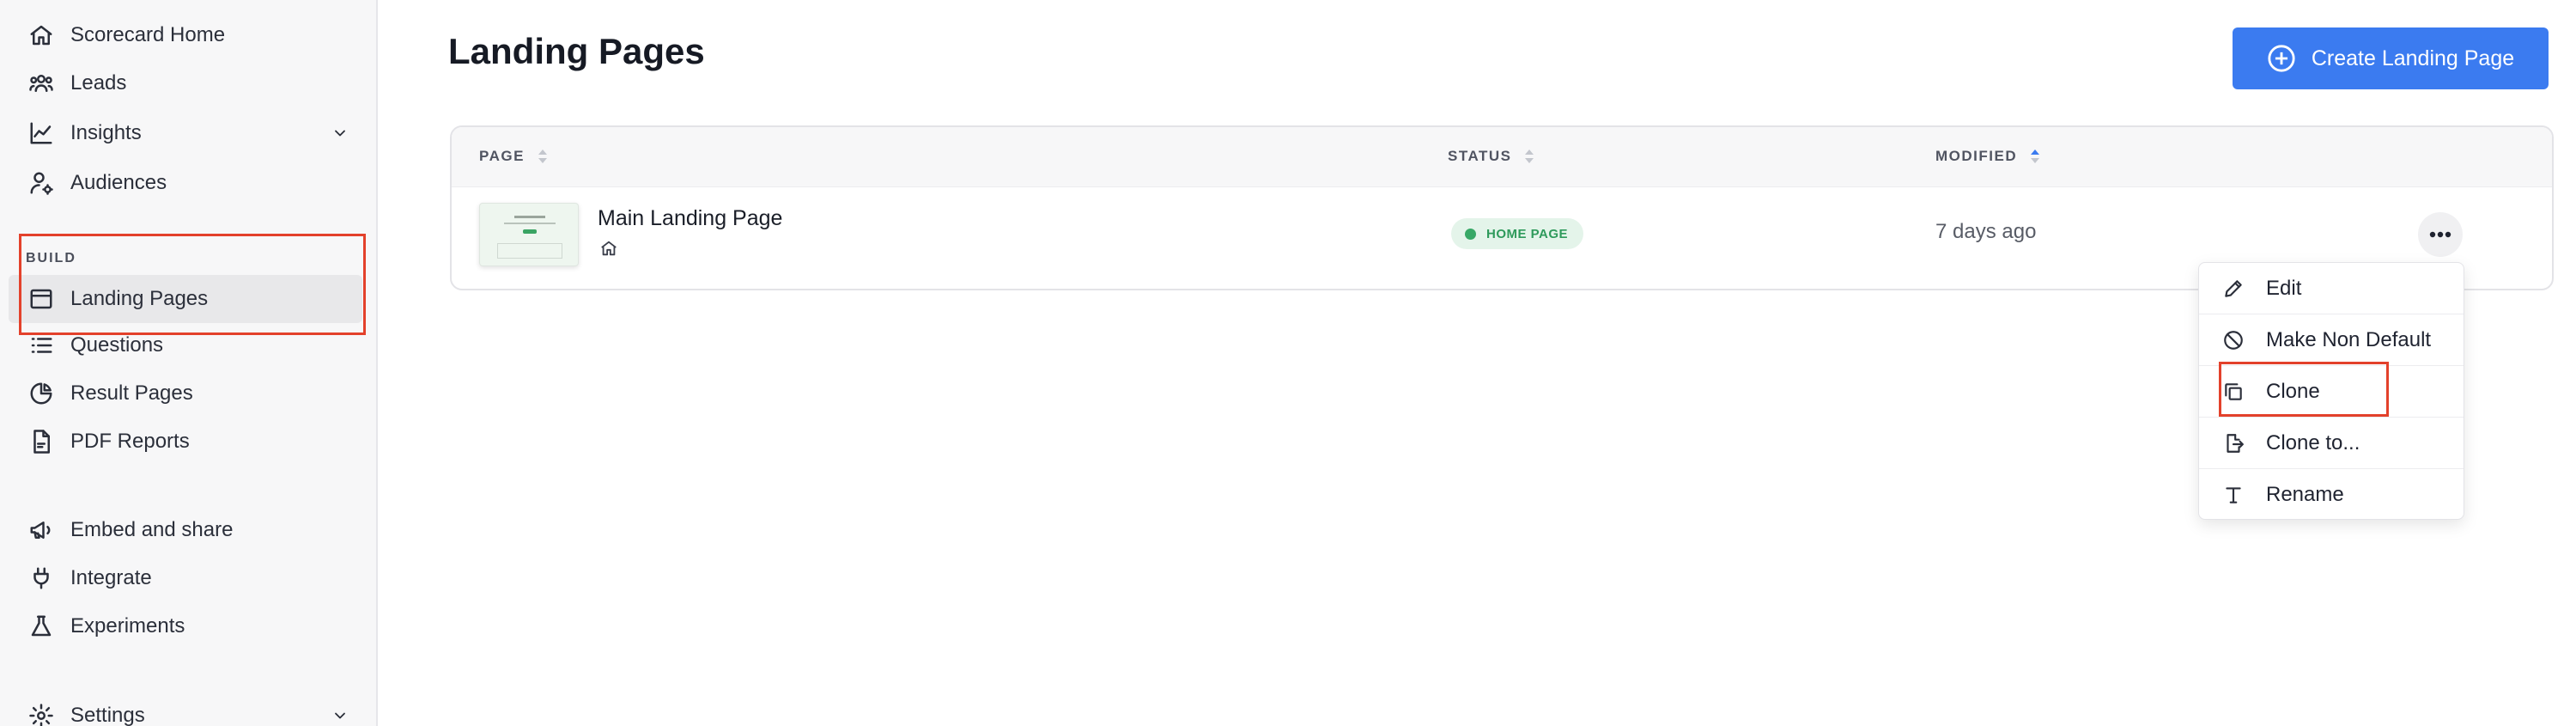 The image size is (2576, 726). I want to click on modified-date: 7 days ago, so click(1986, 231).